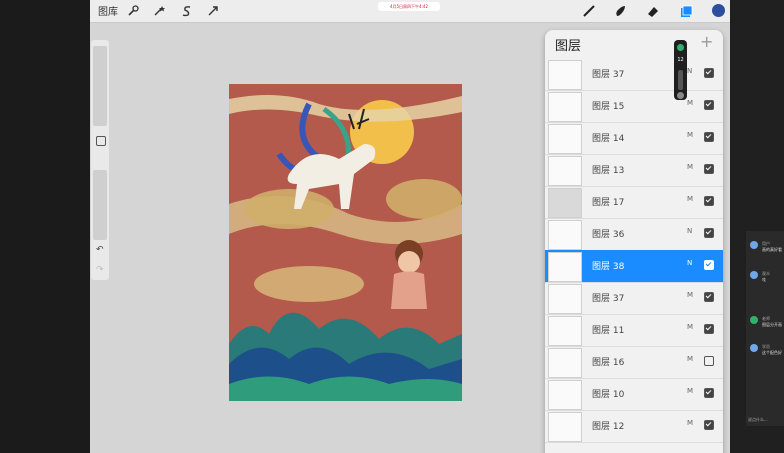 This screenshot has width=784, height=453. What do you see at coordinates (608, 267) in the screenshot?
I see `layer-name: 图层 38` at bounding box center [608, 267].